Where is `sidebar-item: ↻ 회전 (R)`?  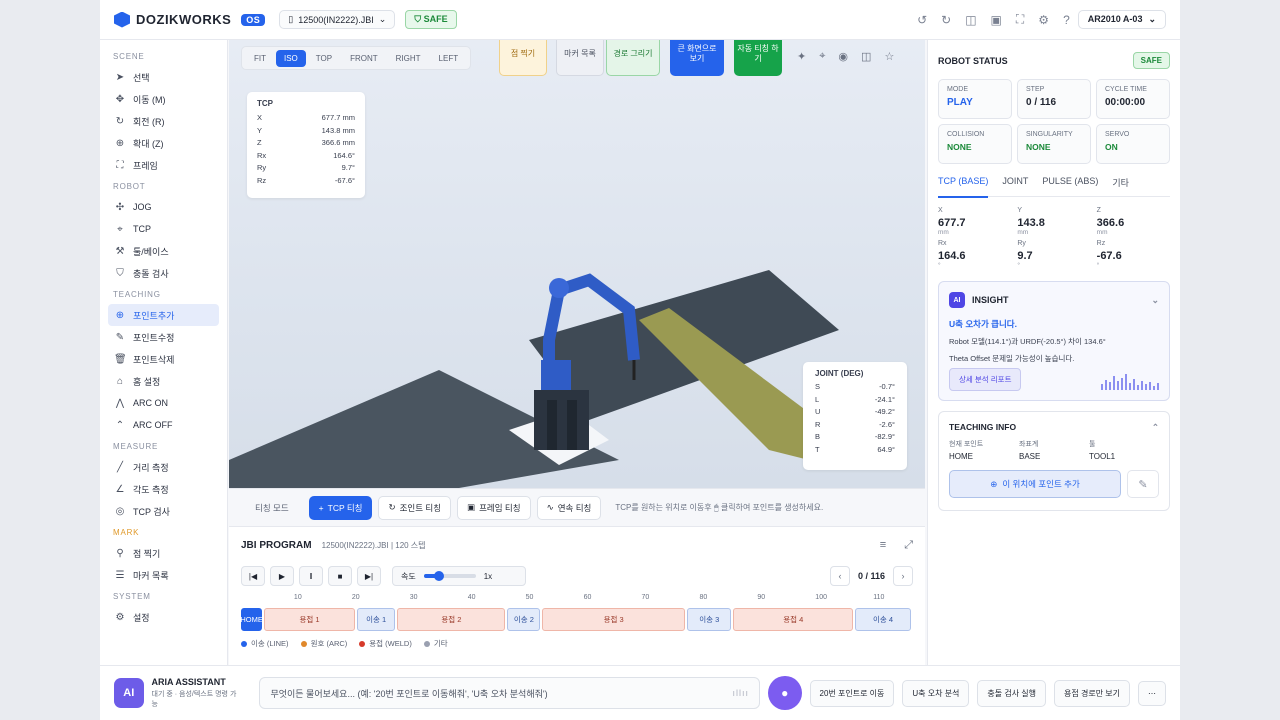
sidebar-item: ↻ 회전 (R) is located at coordinates (163, 121).